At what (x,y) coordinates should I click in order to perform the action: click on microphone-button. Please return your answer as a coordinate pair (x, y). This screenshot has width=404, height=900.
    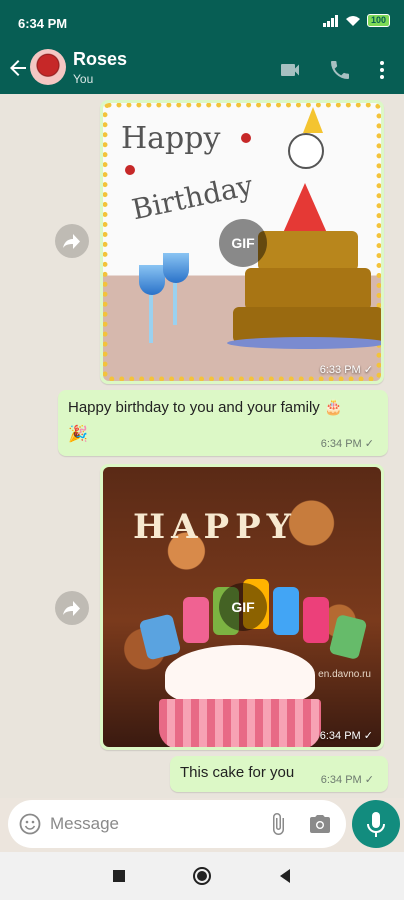
    Looking at the image, I should click on (376, 824).